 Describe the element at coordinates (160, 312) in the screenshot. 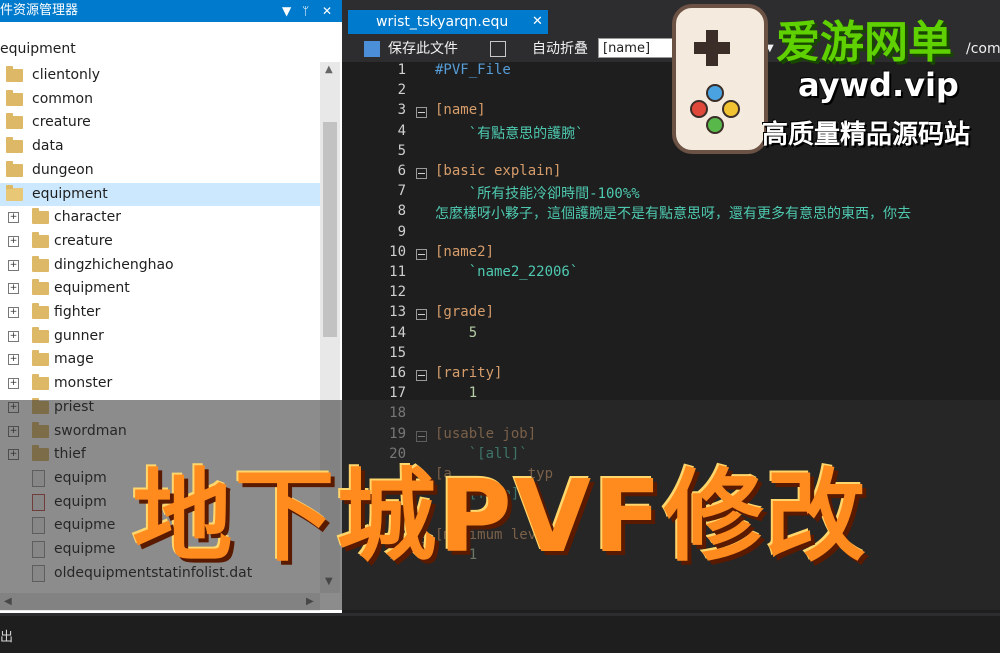

I see `tree-item: + fighter` at that location.